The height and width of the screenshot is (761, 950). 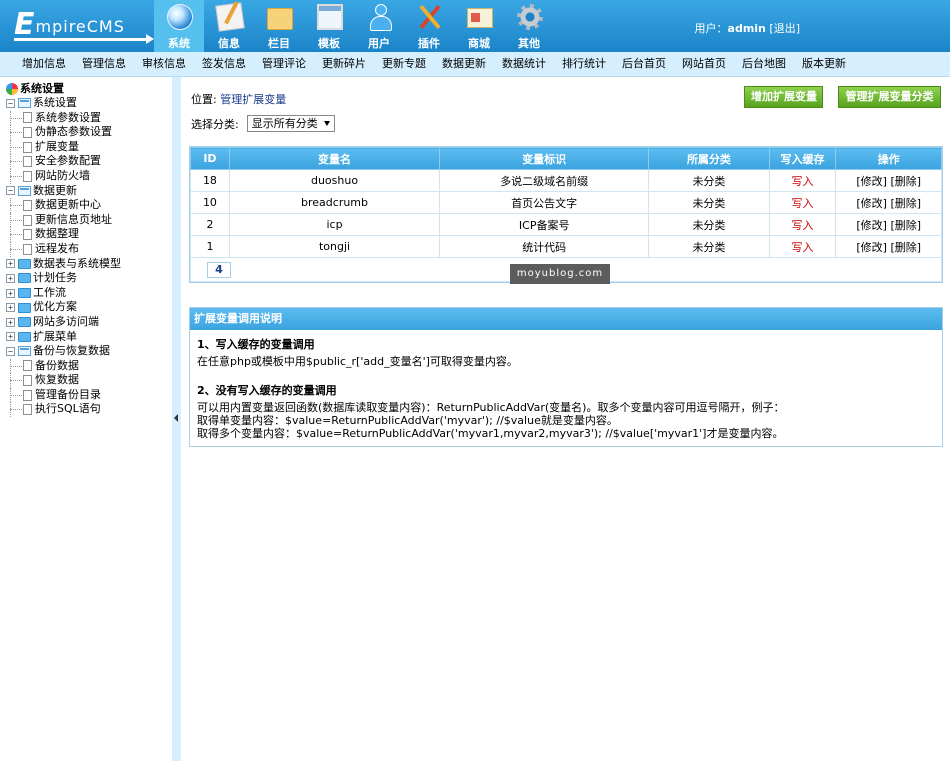 What do you see at coordinates (68, 395) in the screenshot?
I see `tree-item-label: 管理备份目录` at bounding box center [68, 395].